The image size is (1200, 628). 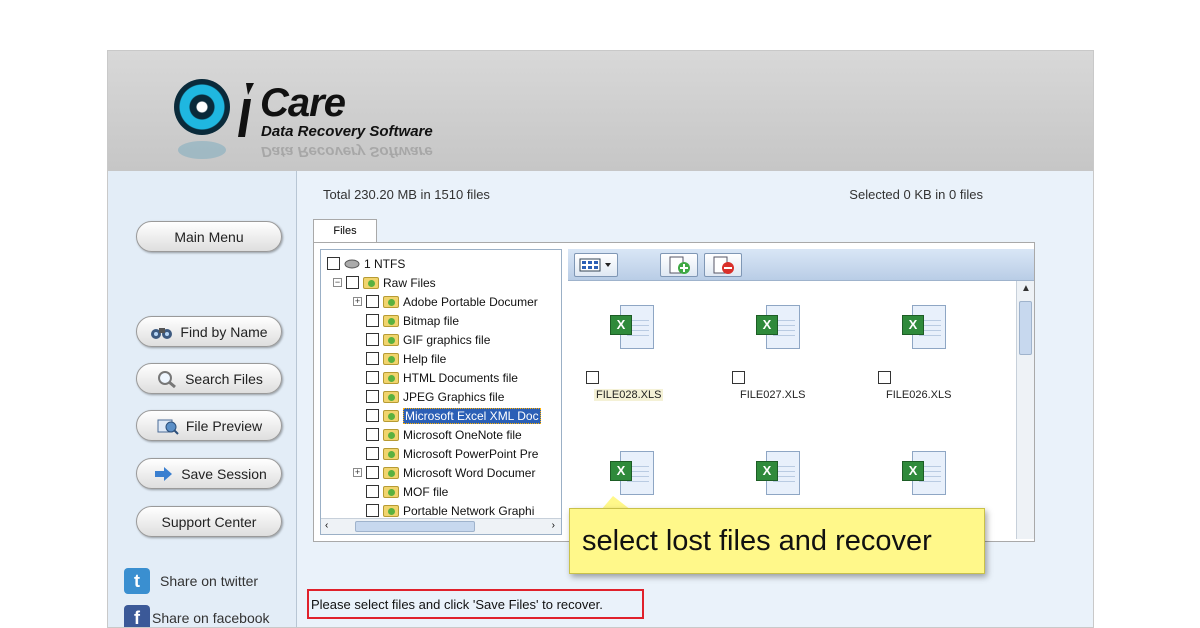 I want to click on tree-label: Microsoft Word Documer, so click(x=469, y=472).